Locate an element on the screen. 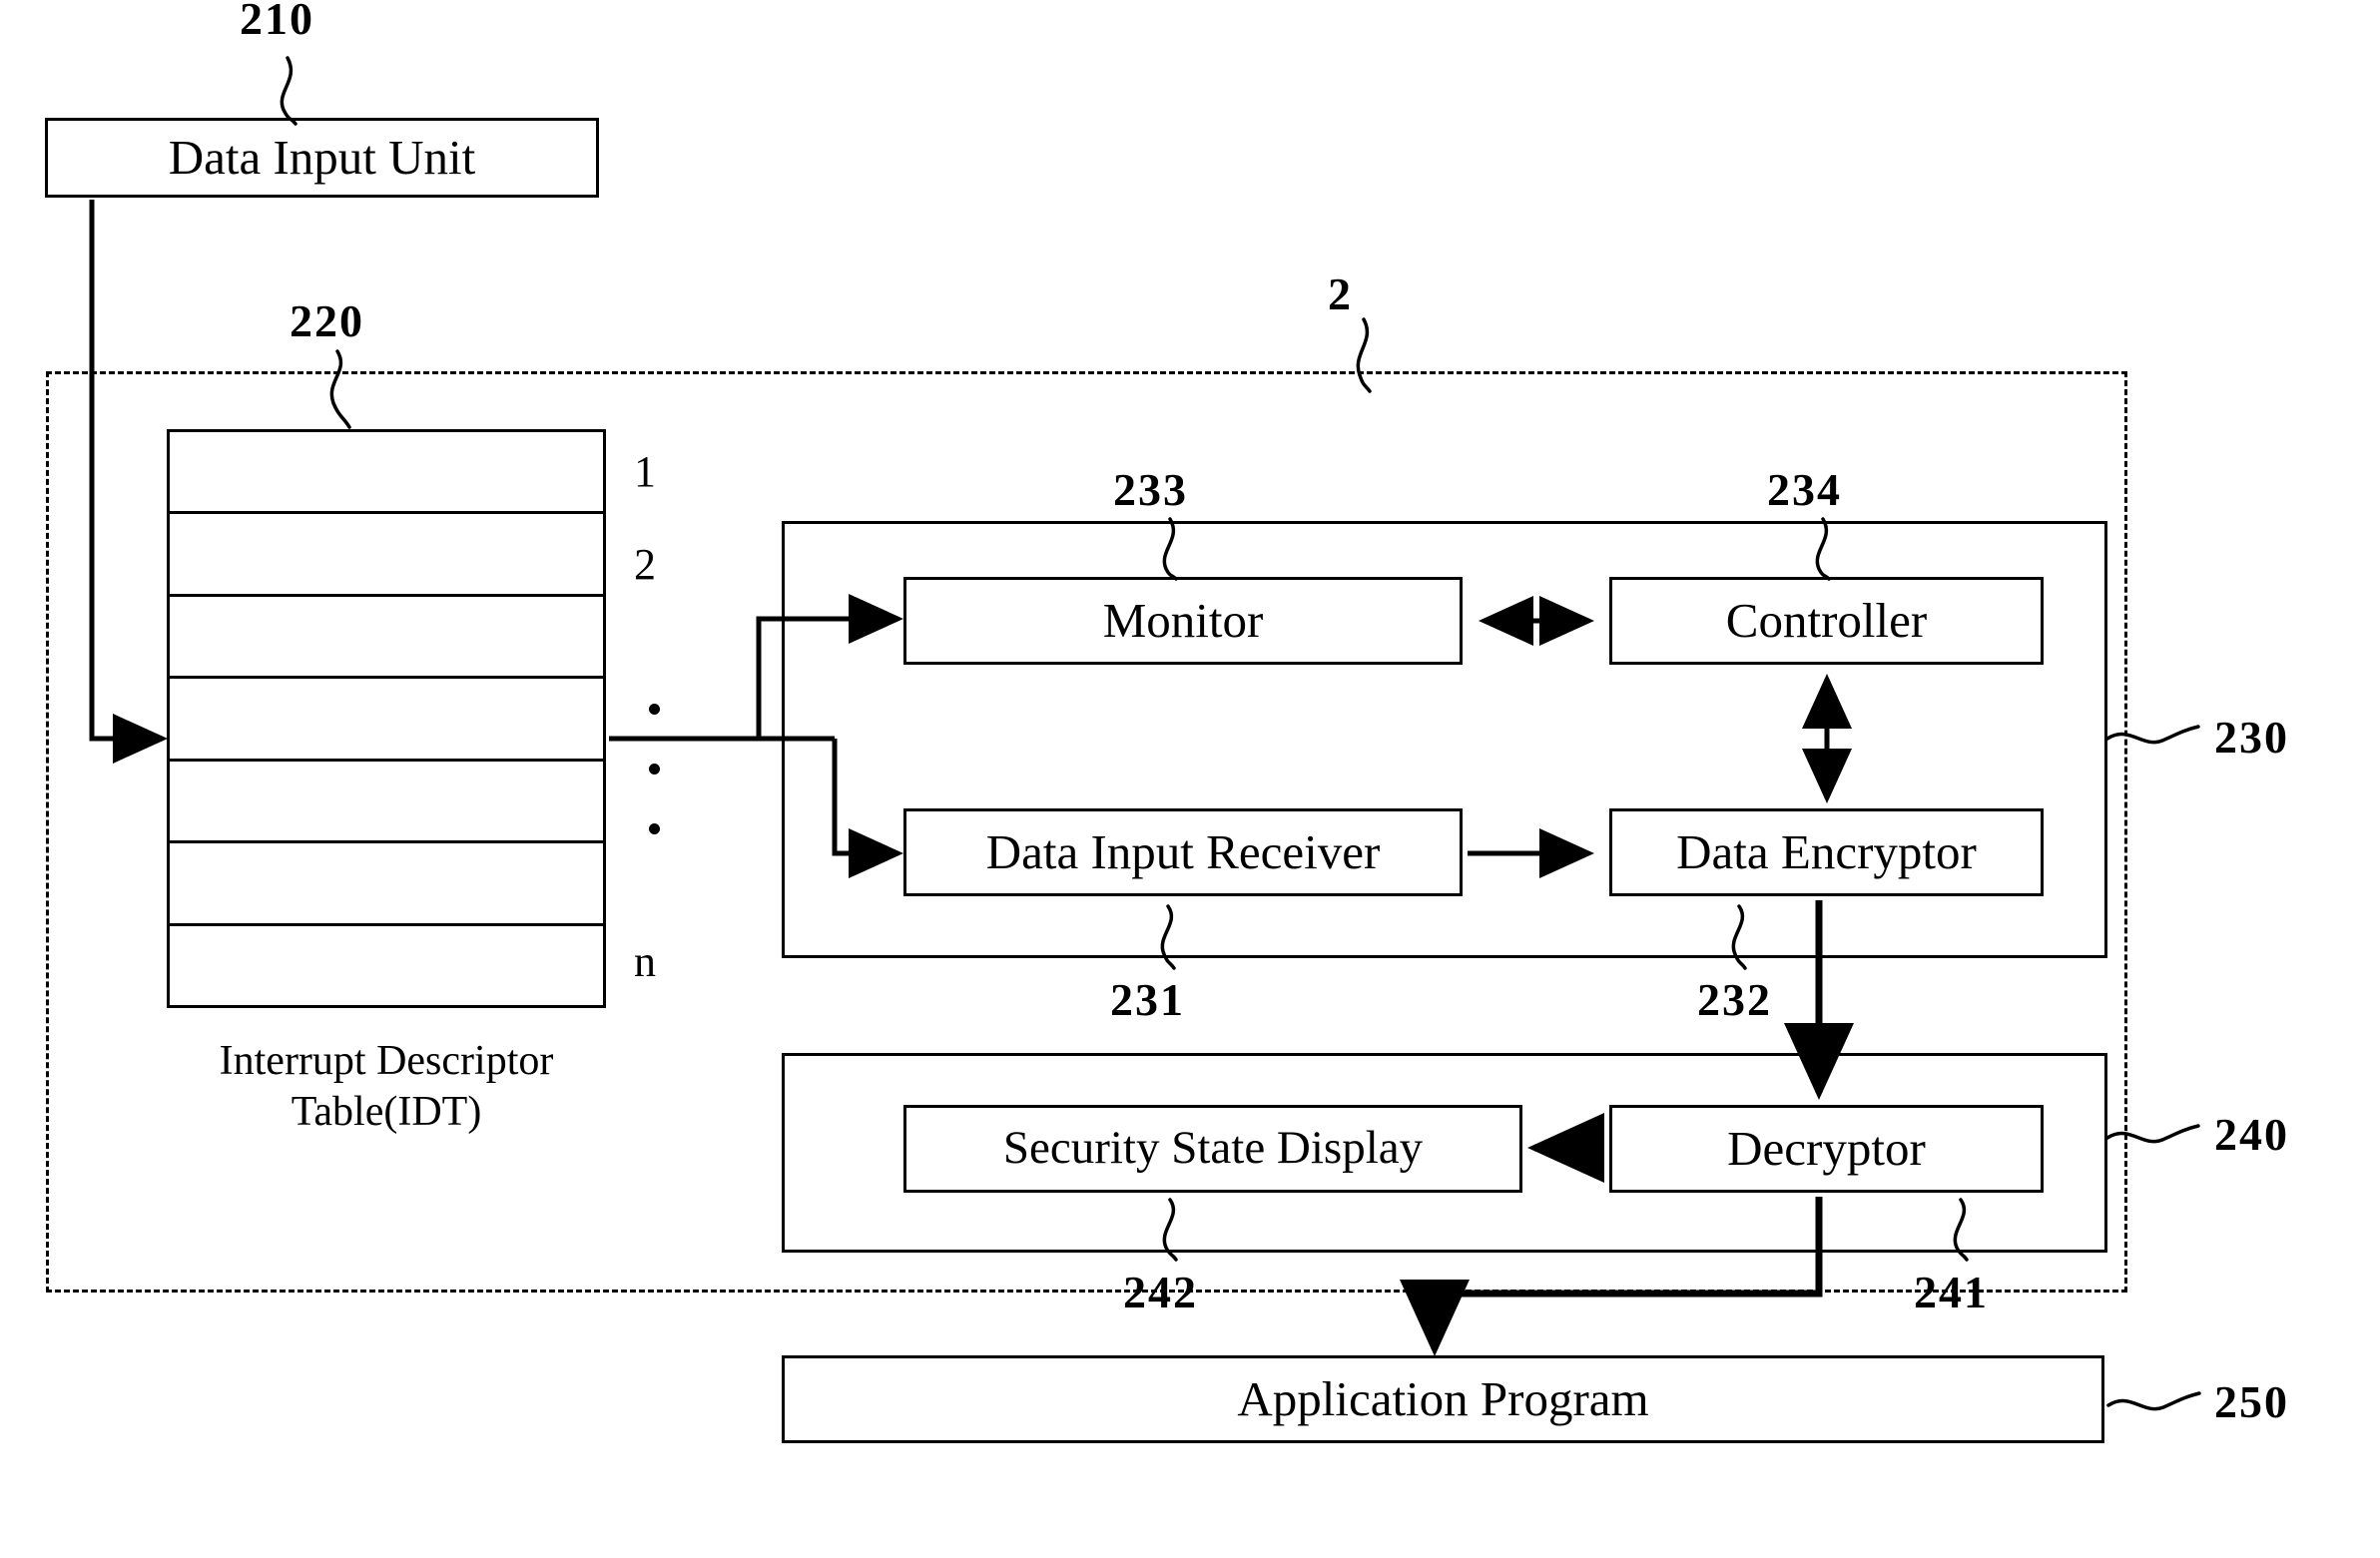 The image size is (2380, 1558). ref-230: 230 is located at coordinates (2251, 738).